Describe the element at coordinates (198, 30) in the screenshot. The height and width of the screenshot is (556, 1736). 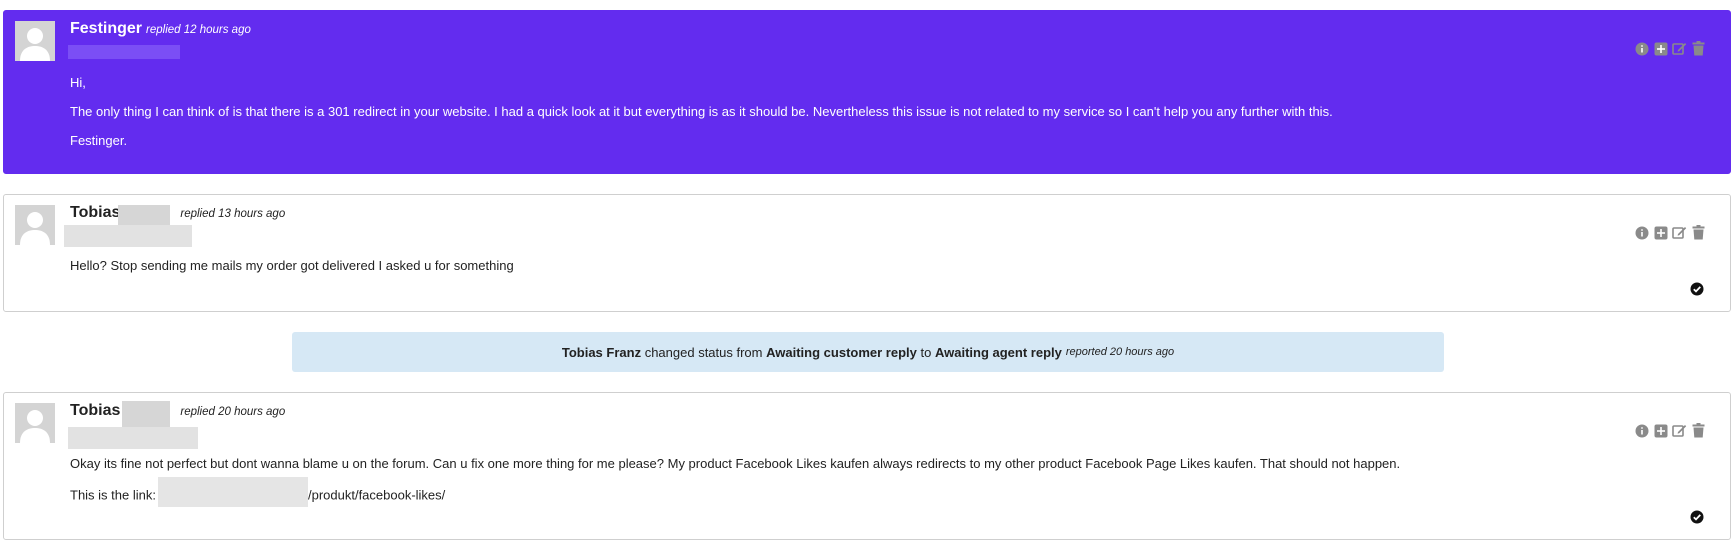
I see `reply-meta: replied 12 hours ago` at that location.